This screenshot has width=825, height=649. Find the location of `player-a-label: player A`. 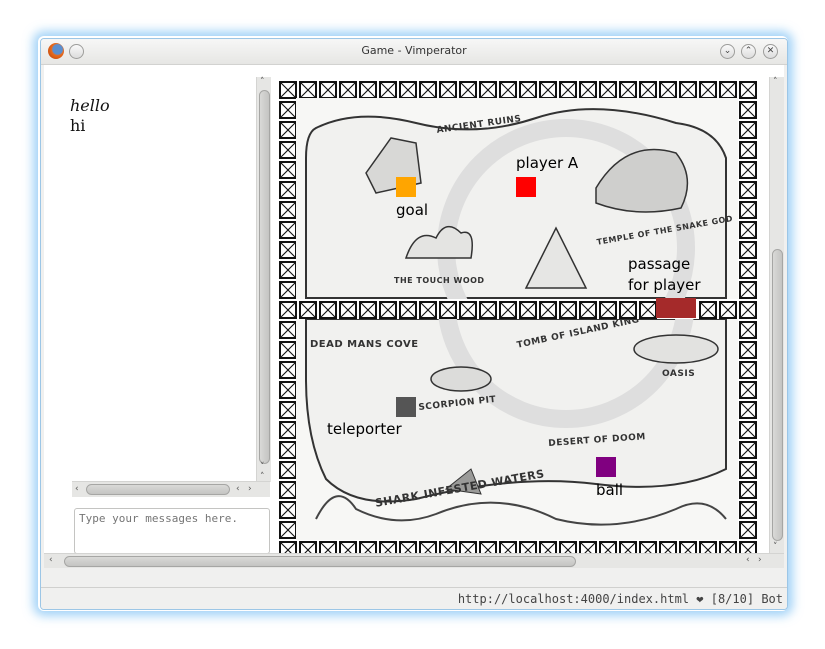

player-a-label: player A is located at coordinates (547, 163).